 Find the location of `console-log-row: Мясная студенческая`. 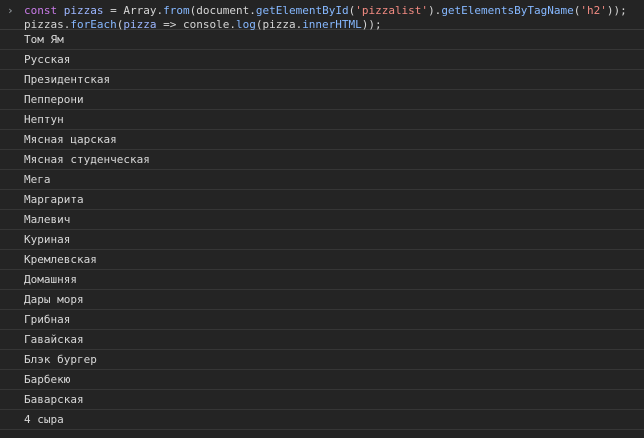

console-log-row: Мясная студенческая is located at coordinates (322, 160).